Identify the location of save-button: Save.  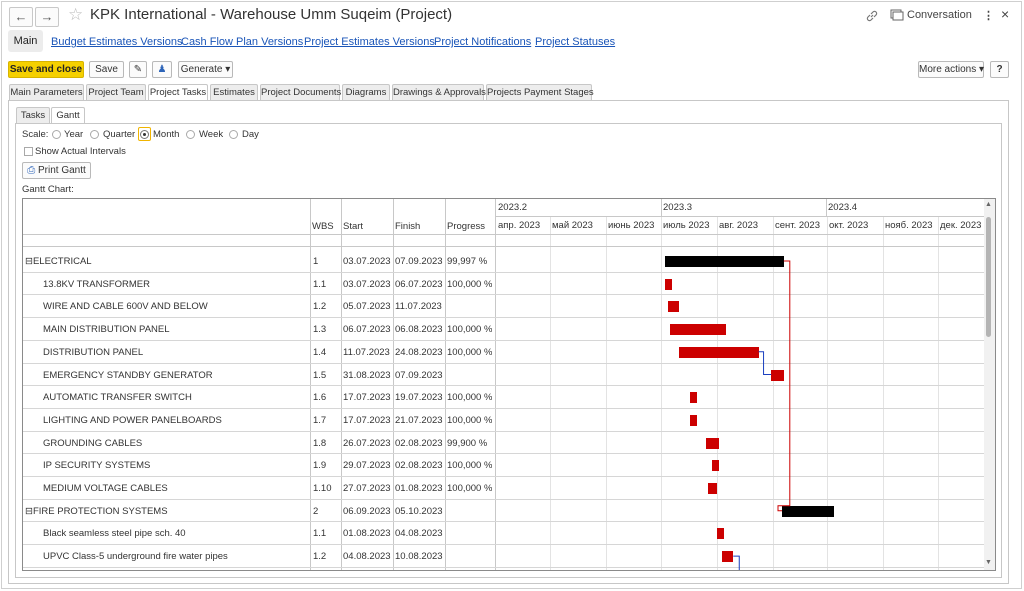
(106, 69).